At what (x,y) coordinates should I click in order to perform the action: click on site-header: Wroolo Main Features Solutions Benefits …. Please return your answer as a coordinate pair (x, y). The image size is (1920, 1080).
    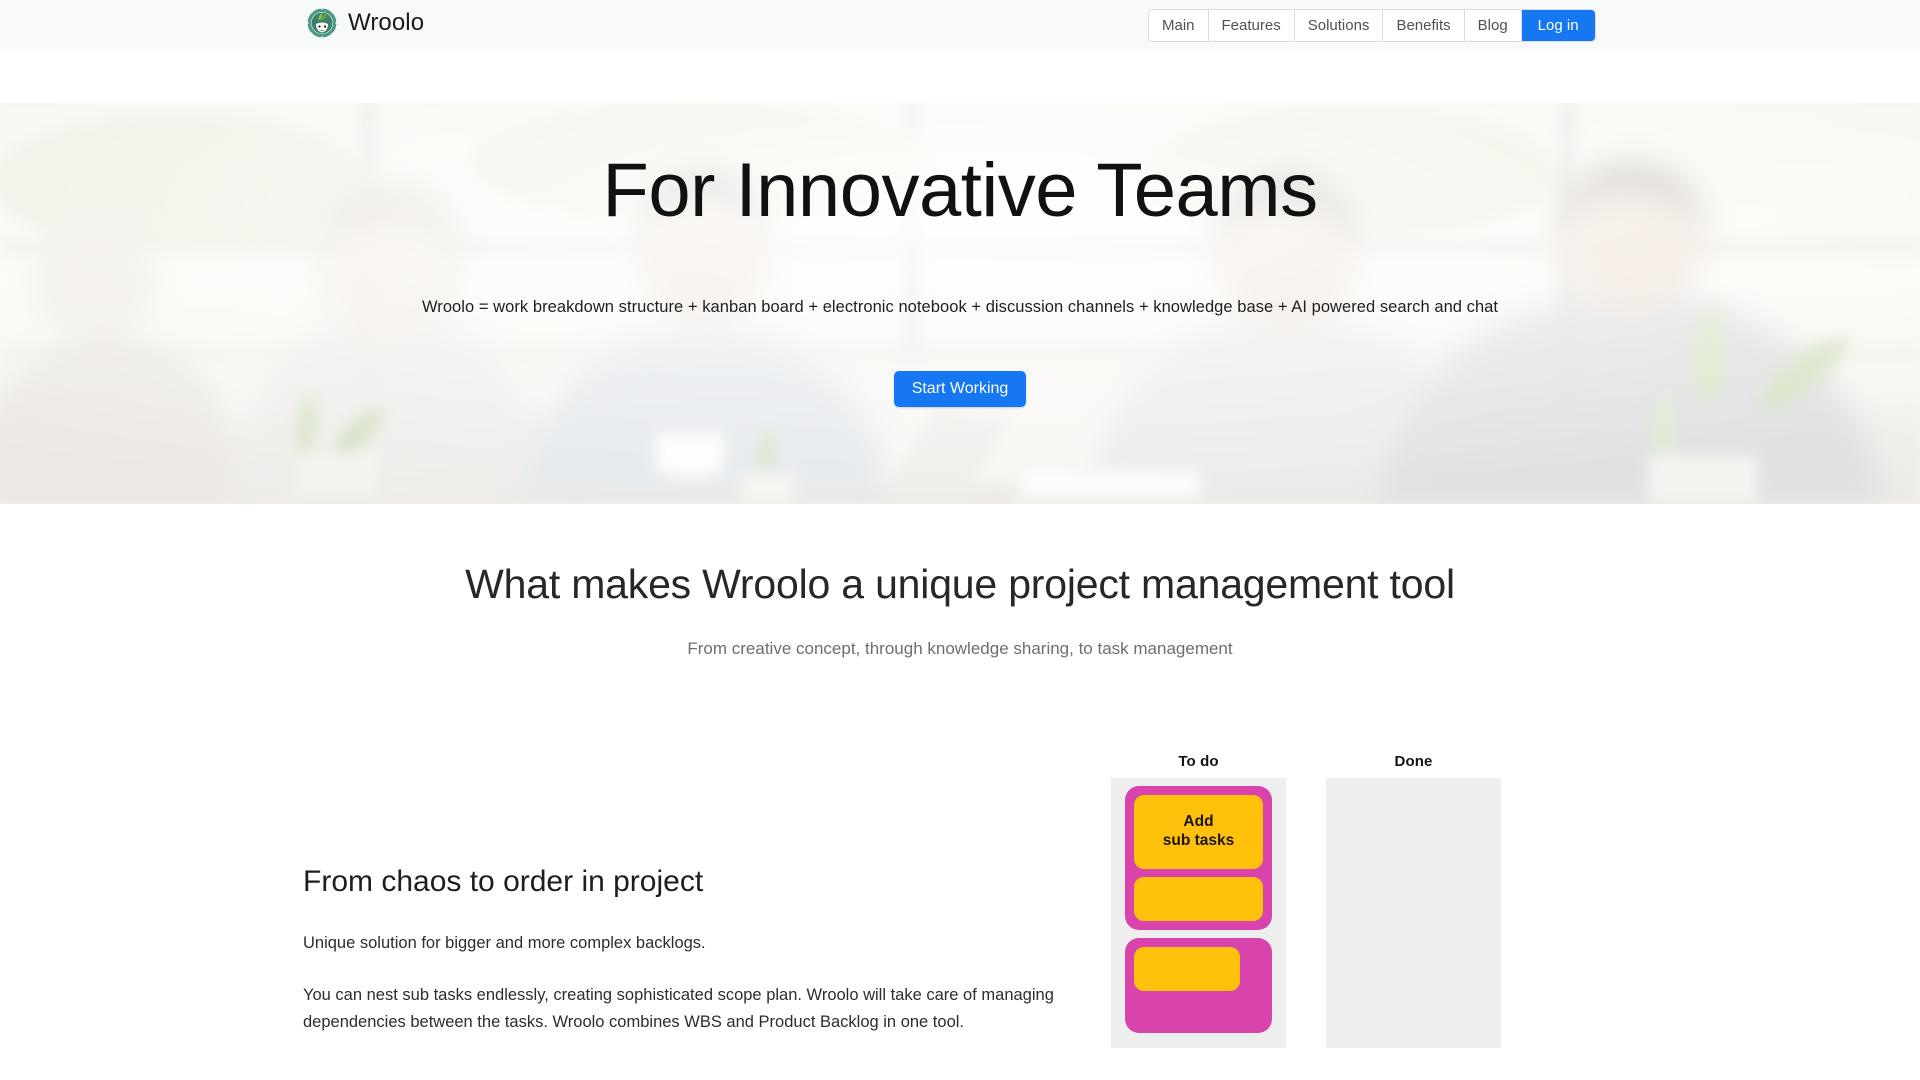
    Looking at the image, I should click on (960, 25).